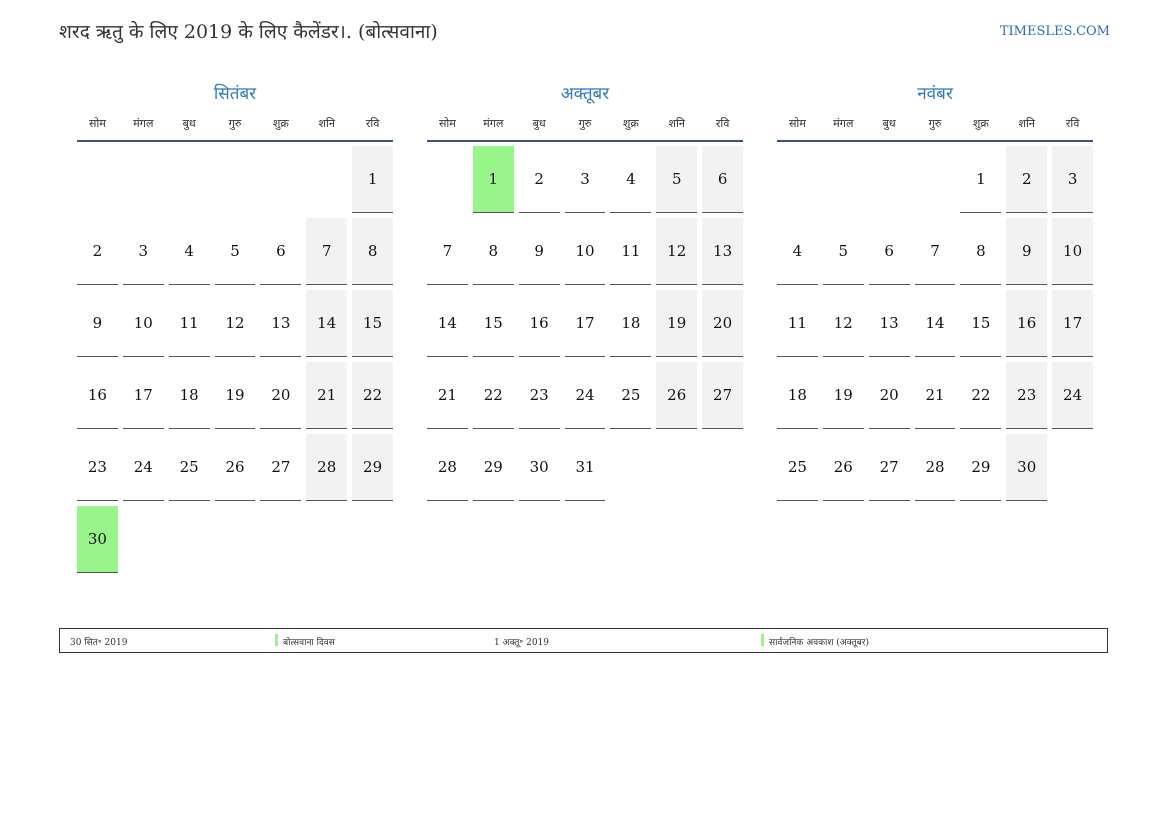  I want to click on week-row: 16 17 18 19 20 21 22, so click(235, 395).